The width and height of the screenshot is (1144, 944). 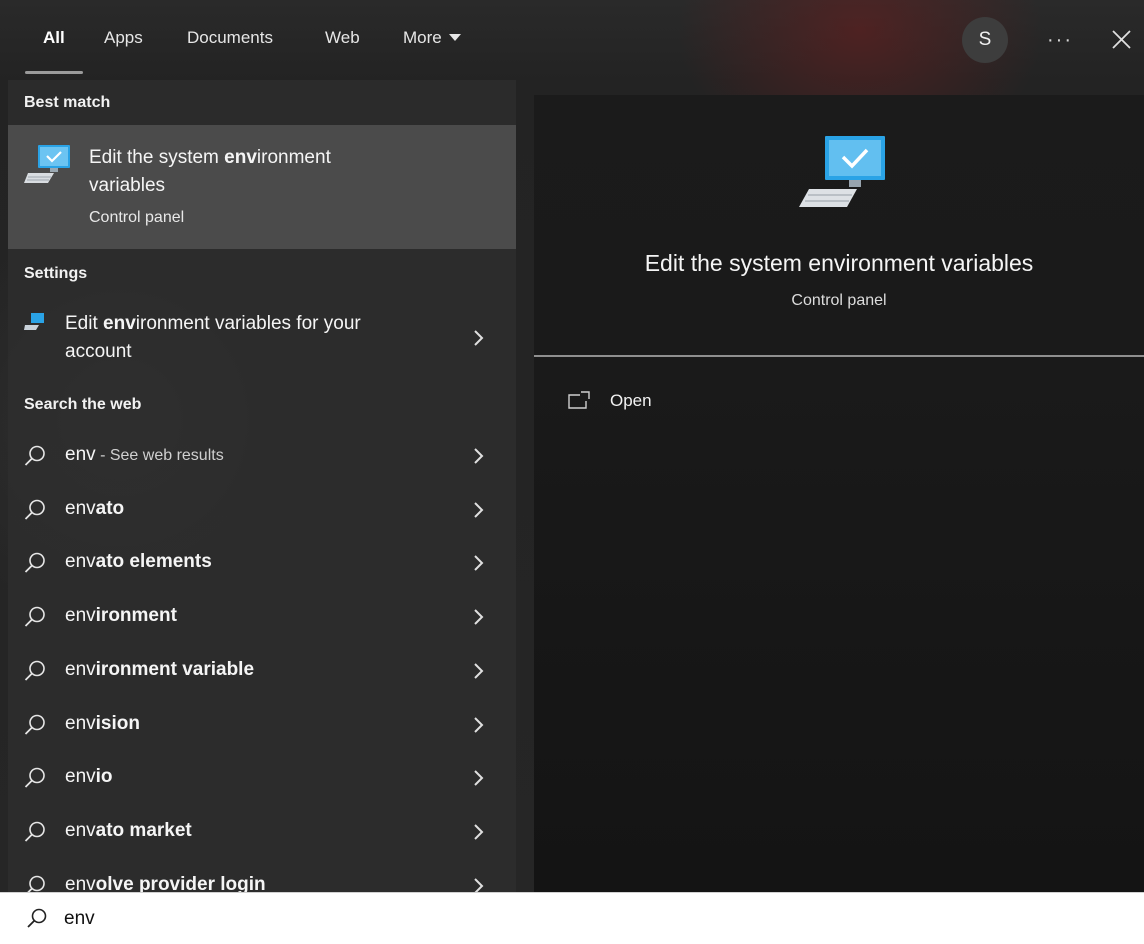 I want to click on open-action-button: Open, so click(x=678, y=403).